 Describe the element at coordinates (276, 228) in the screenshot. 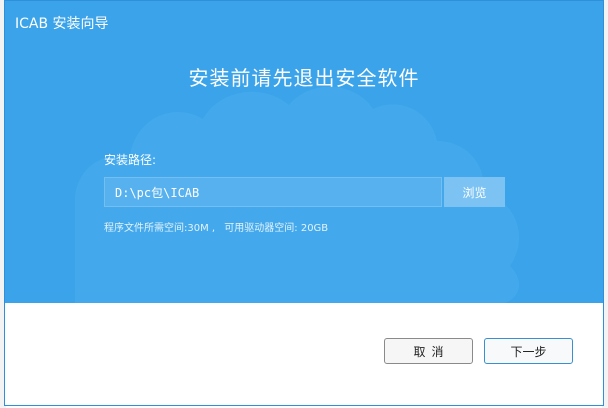

I see `available-space-text: 可用驱动器空间: 20GB` at that location.